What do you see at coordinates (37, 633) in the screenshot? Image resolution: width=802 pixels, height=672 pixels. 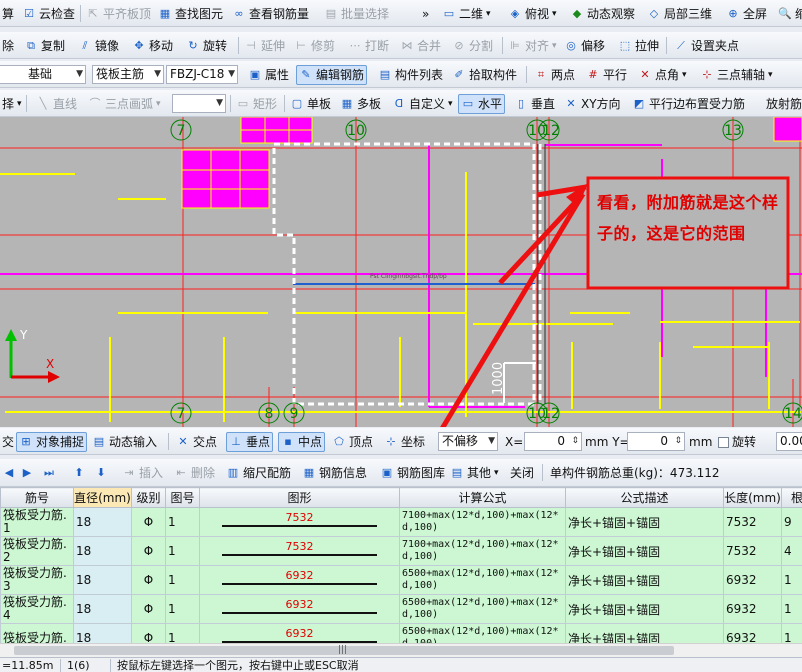 I see `cell-bar-no: 筏板受力筋.` at bounding box center [37, 633].